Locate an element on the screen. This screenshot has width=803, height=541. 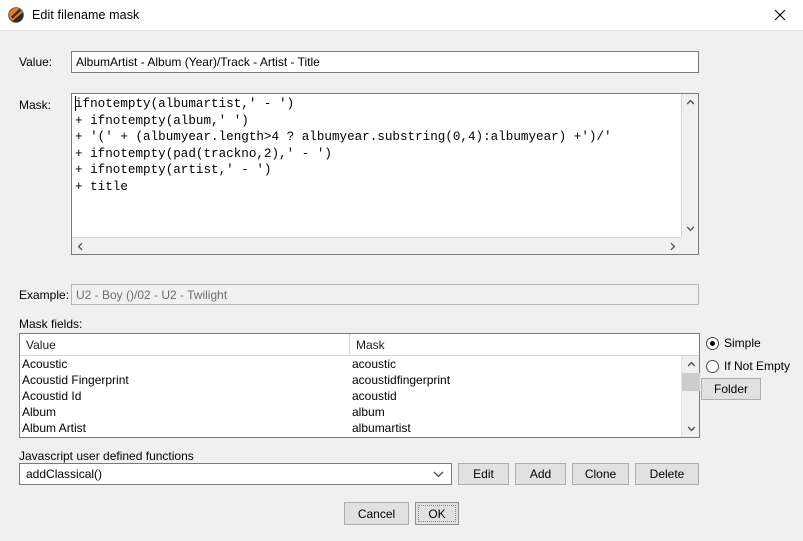
radio-simple-label: Simple is located at coordinates (742, 343).